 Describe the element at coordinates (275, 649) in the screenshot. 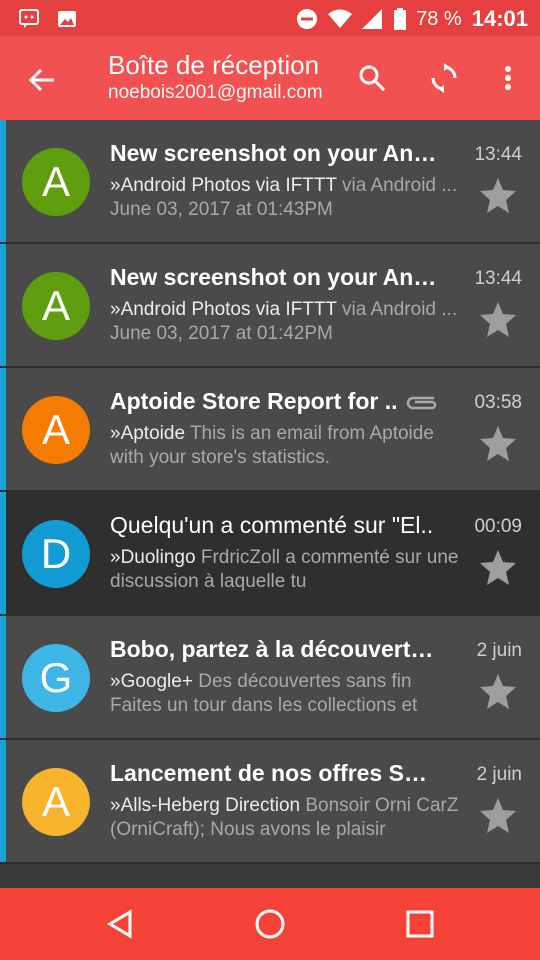

I see `email-subject: Bobo, partez à la découverte ..` at that location.